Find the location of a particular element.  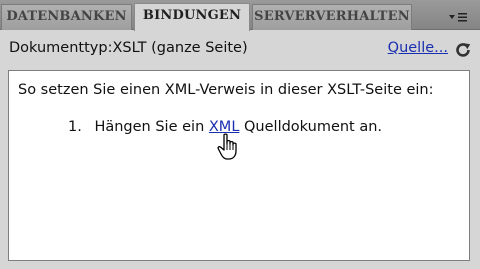

refresh-icon is located at coordinates (463, 50).